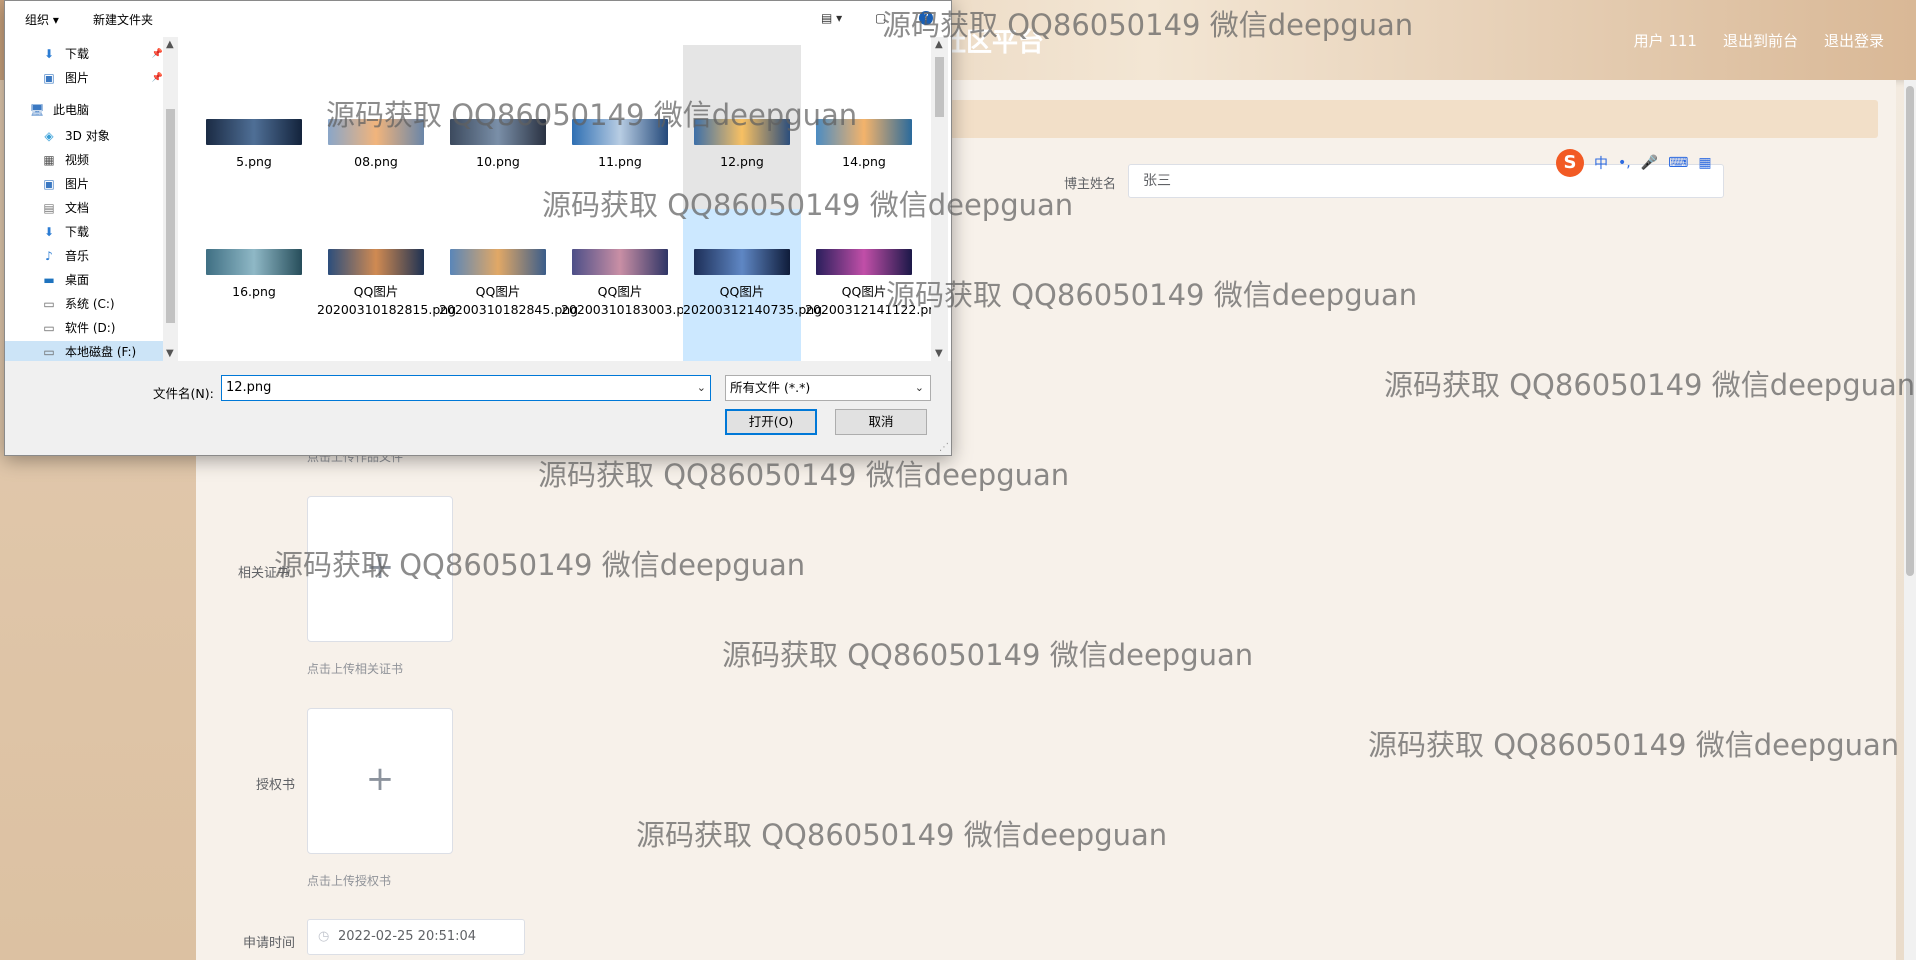 The width and height of the screenshot is (1916, 960). What do you see at coordinates (355, 669) in the screenshot?
I see `cert-upload-hint: 点击上传相关证书` at bounding box center [355, 669].